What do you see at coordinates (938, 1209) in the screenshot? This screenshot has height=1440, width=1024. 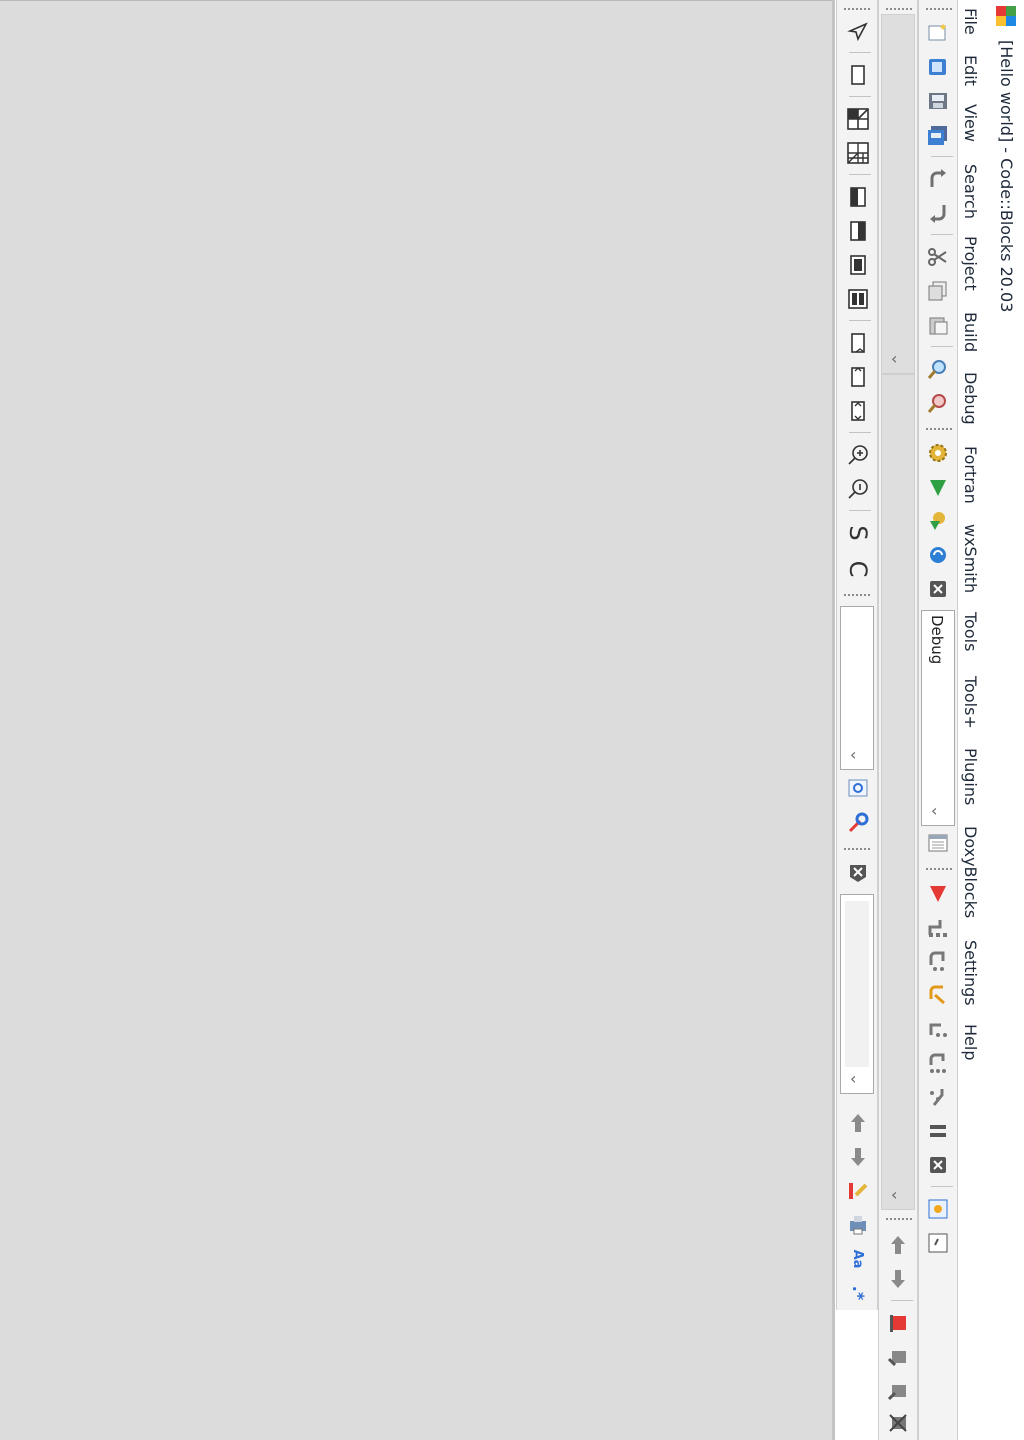 I see `info-icon` at bounding box center [938, 1209].